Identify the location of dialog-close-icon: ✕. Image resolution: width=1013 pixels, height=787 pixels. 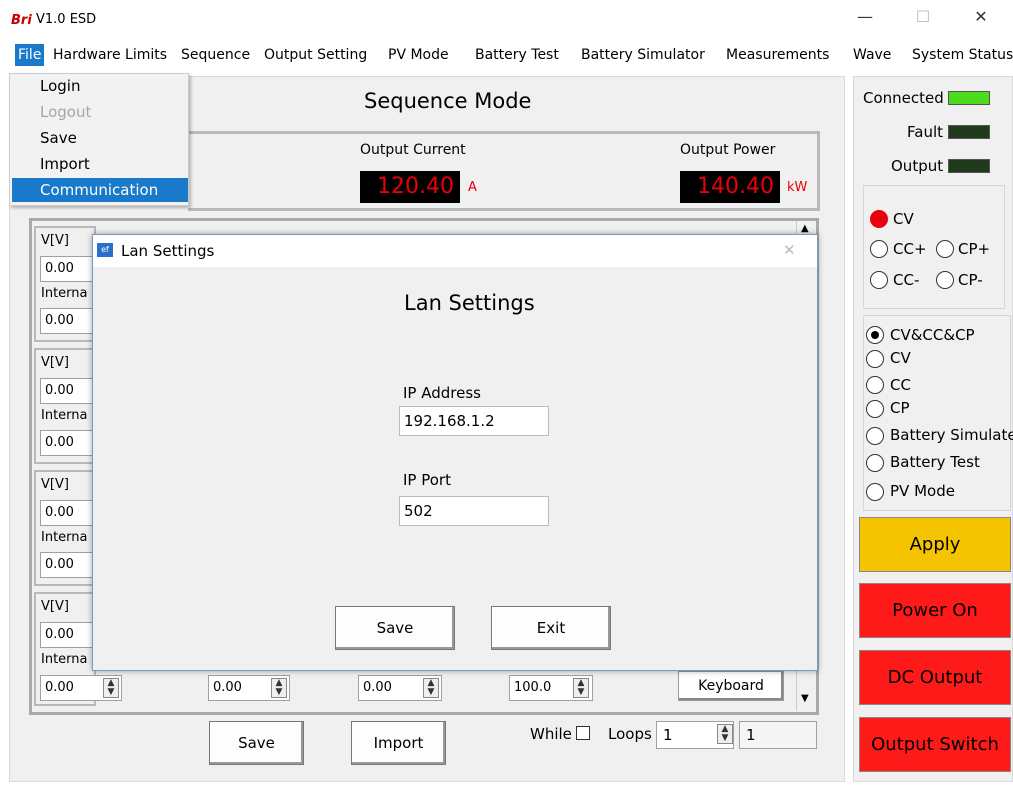
(789, 250).